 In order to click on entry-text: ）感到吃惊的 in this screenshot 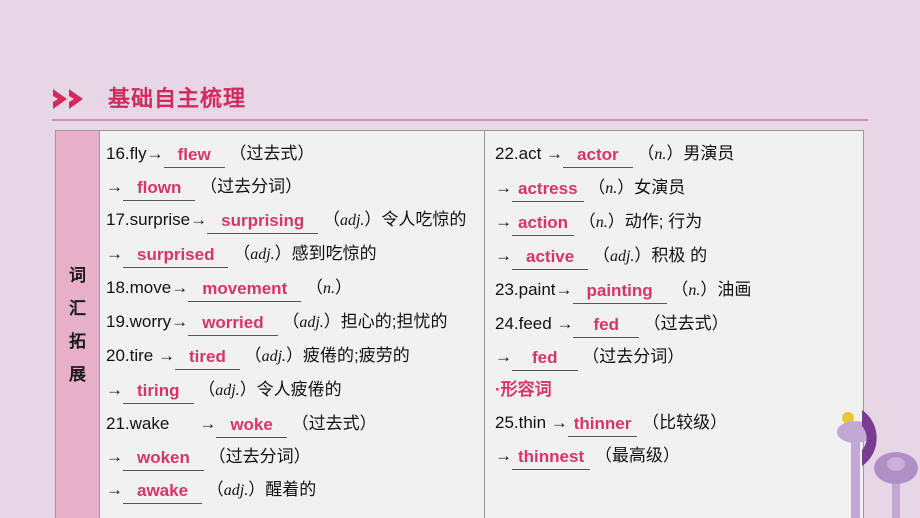, I will do `click(325, 253)`.